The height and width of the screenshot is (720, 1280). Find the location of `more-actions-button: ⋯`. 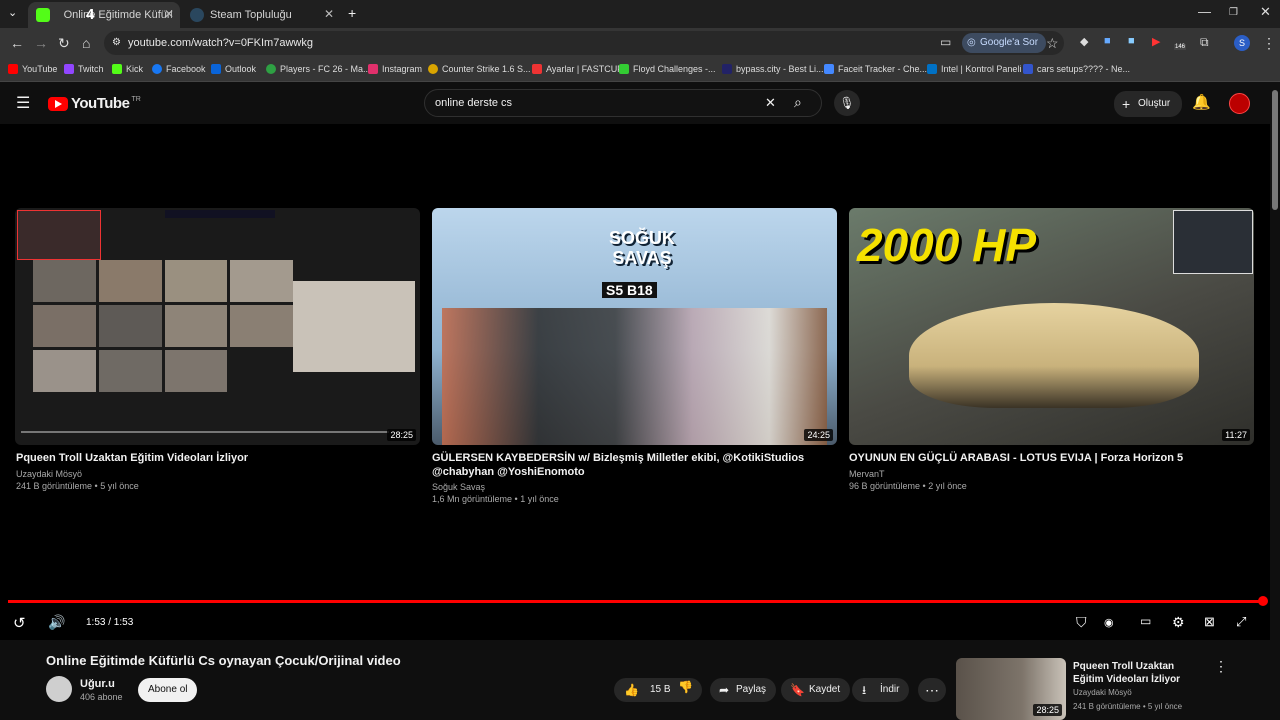

more-actions-button: ⋯ is located at coordinates (932, 690).